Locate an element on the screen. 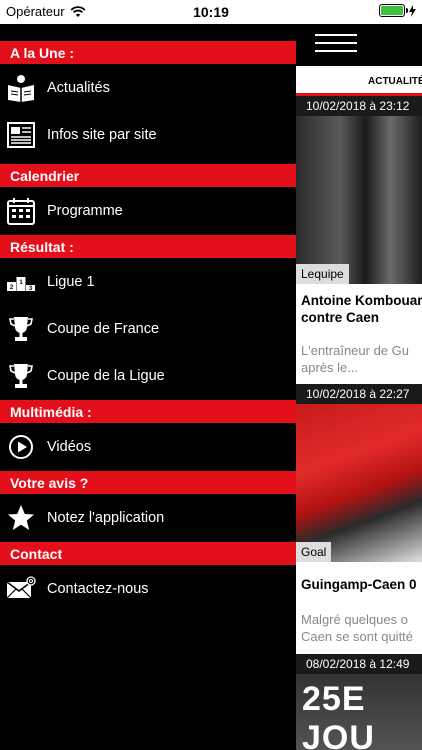  section-header-multimedia: Multimédia : is located at coordinates (148, 411).